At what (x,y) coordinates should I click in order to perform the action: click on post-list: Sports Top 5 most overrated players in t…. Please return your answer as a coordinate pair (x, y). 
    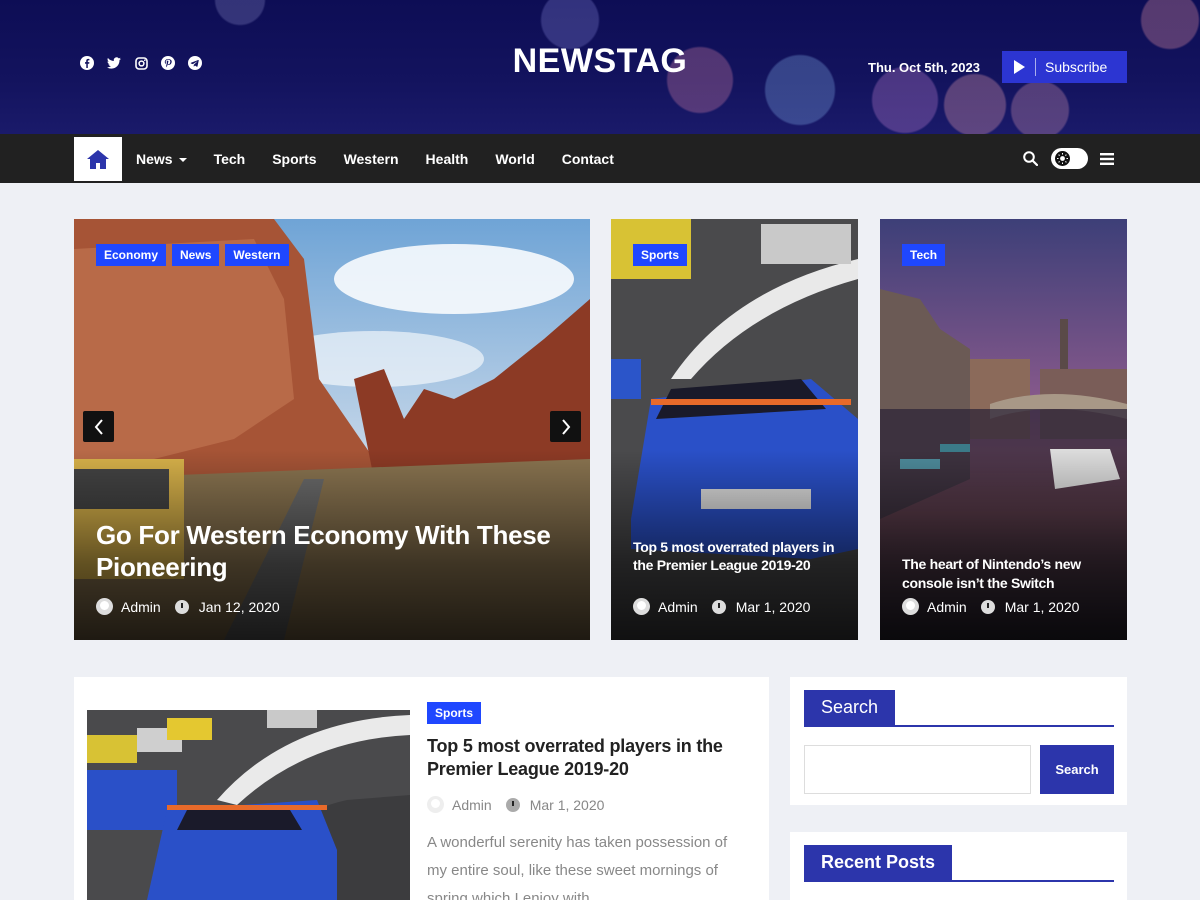
    Looking at the image, I should click on (421, 788).